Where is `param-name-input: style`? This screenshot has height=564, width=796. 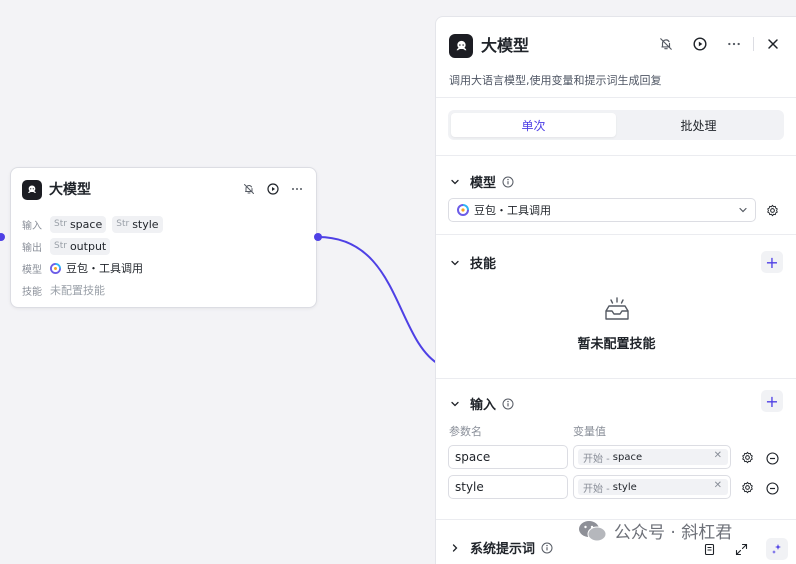 param-name-input: style is located at coordinates (508, 487).